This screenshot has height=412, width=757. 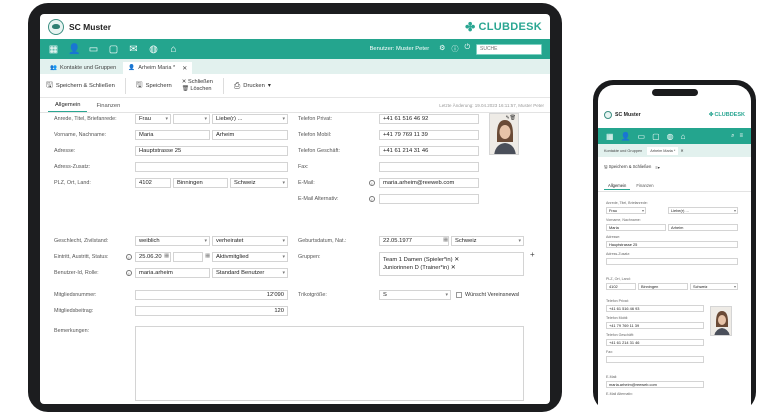 What do you see at coordinates (172, 241) in the screenshot?
I see `gender-select: weiblich` at bounding box center [172, 241].